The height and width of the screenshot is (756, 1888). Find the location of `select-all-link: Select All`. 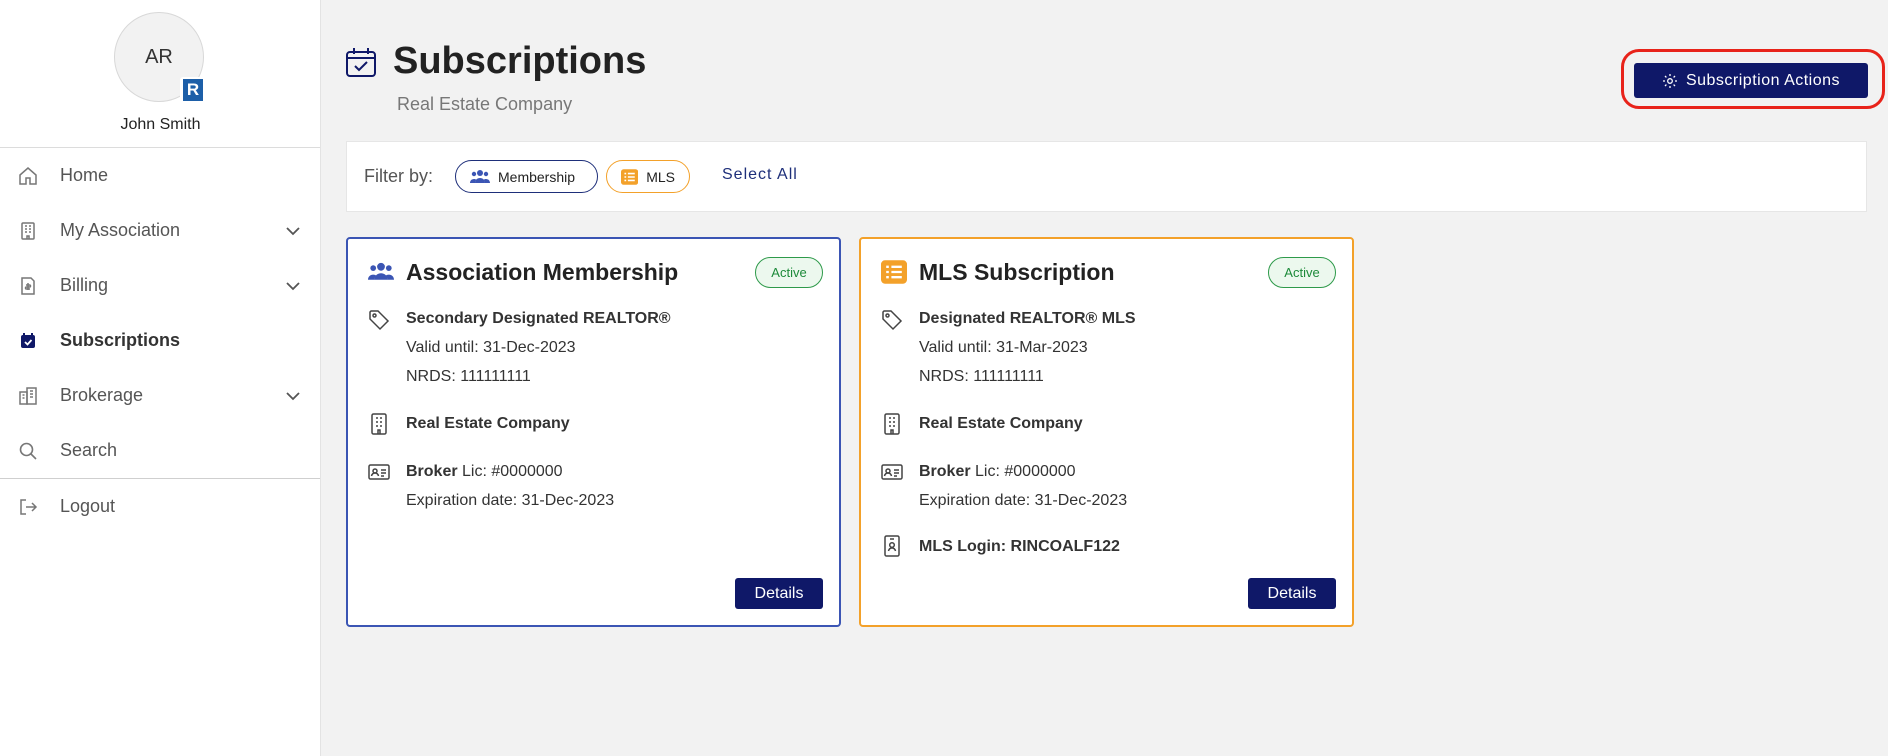

select-all-link: Select All is located at coordinates (760, 175).